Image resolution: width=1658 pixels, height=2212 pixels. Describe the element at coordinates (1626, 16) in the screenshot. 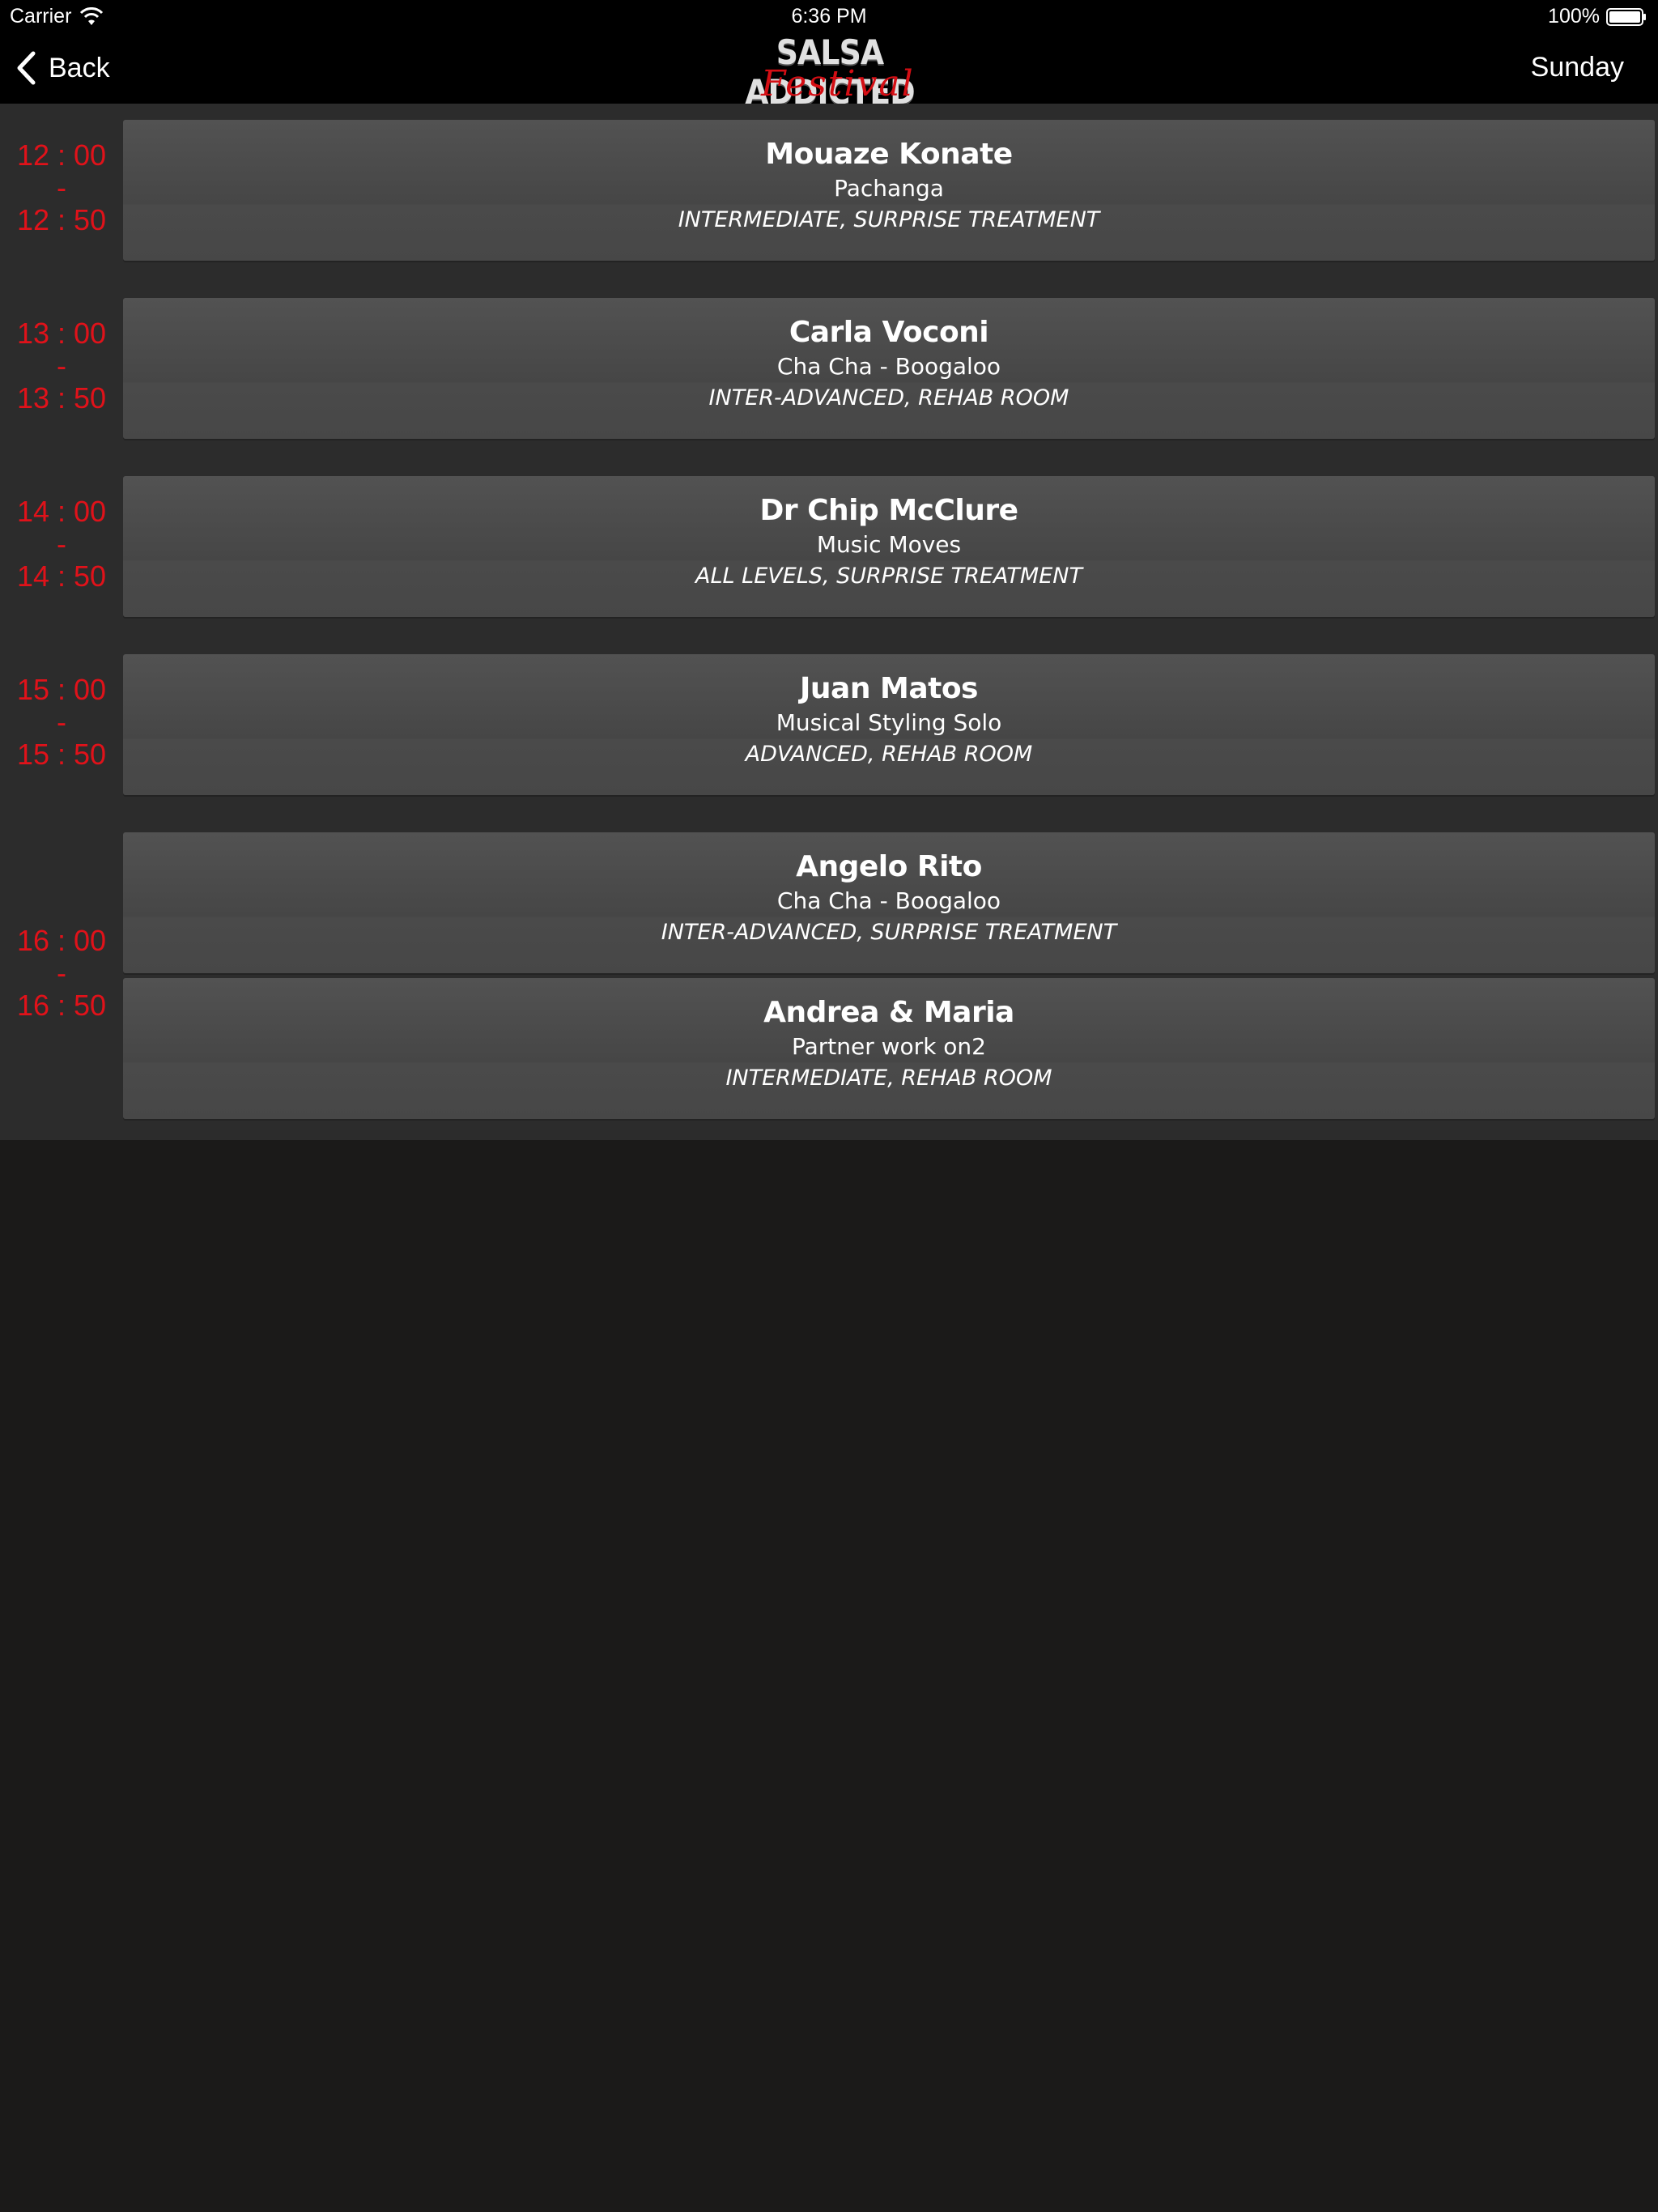

I see `battery-icon` at that location.